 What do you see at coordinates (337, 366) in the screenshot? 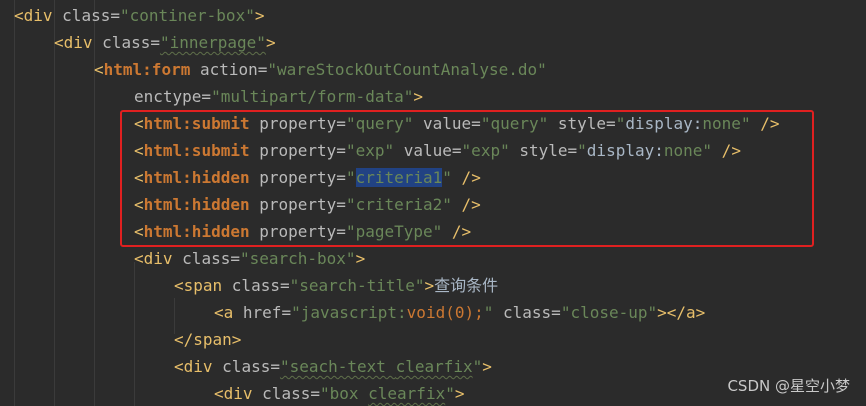
I see `attr-value: "seach-text` at bounding box center [337, 366].